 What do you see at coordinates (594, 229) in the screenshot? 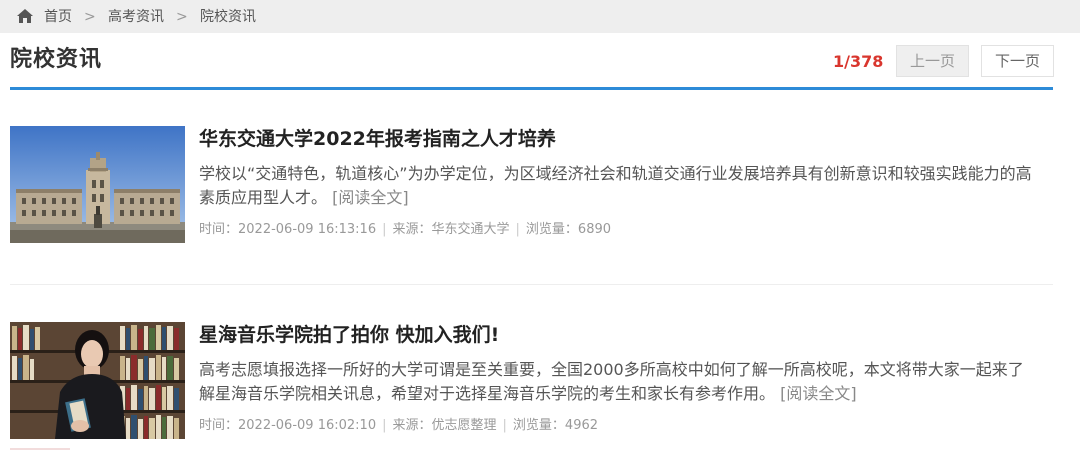
I see `article-views: 6890` at bounding box center [594, 229].